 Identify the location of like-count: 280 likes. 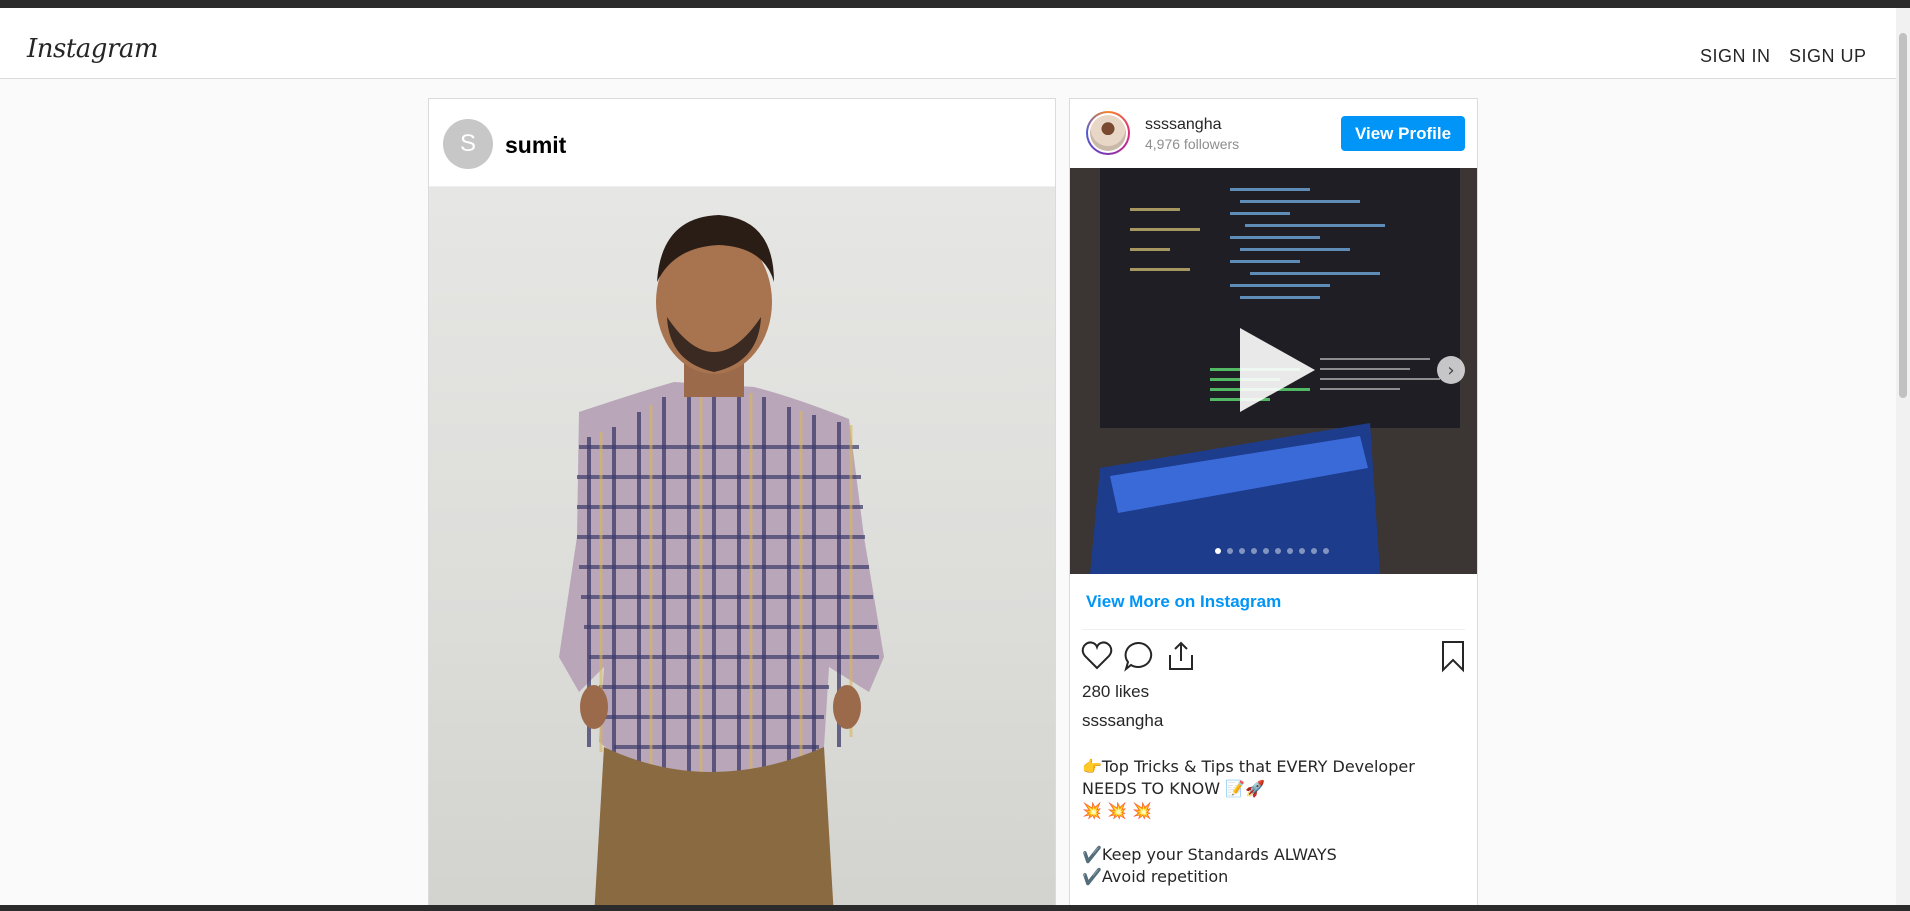
(1116, 691).